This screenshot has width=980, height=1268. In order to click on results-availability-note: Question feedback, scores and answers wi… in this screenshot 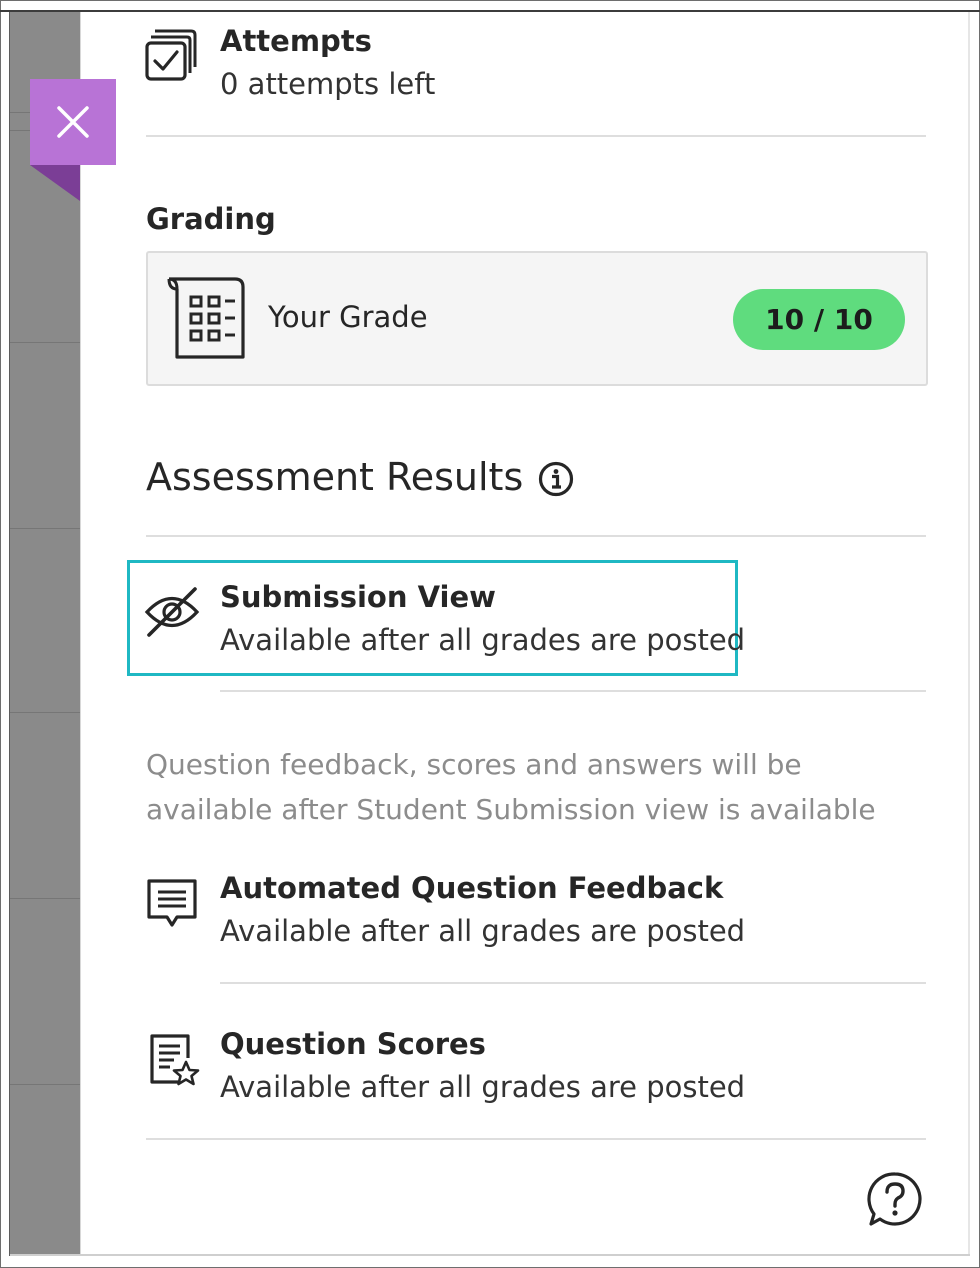, I will do `click(511, 787)`.